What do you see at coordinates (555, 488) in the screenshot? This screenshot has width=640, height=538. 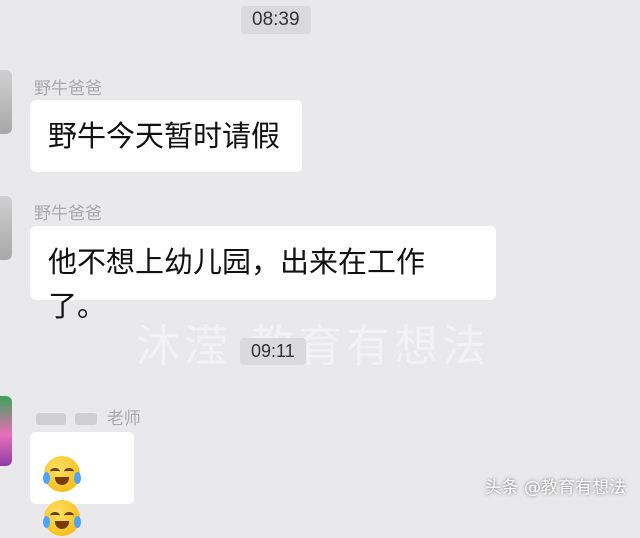 I see `footer-watermark: 头条 @教育有想法` at bounding box center [555, 488].